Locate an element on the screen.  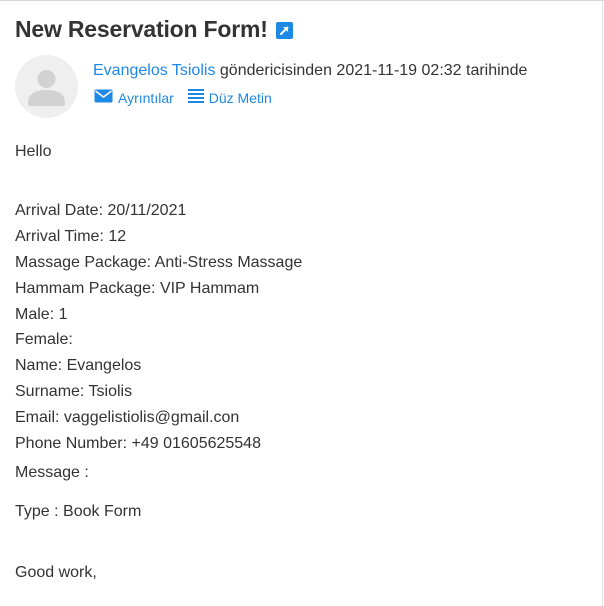
body-type-line: Type : Book Form is located at coordinates (78, 511).